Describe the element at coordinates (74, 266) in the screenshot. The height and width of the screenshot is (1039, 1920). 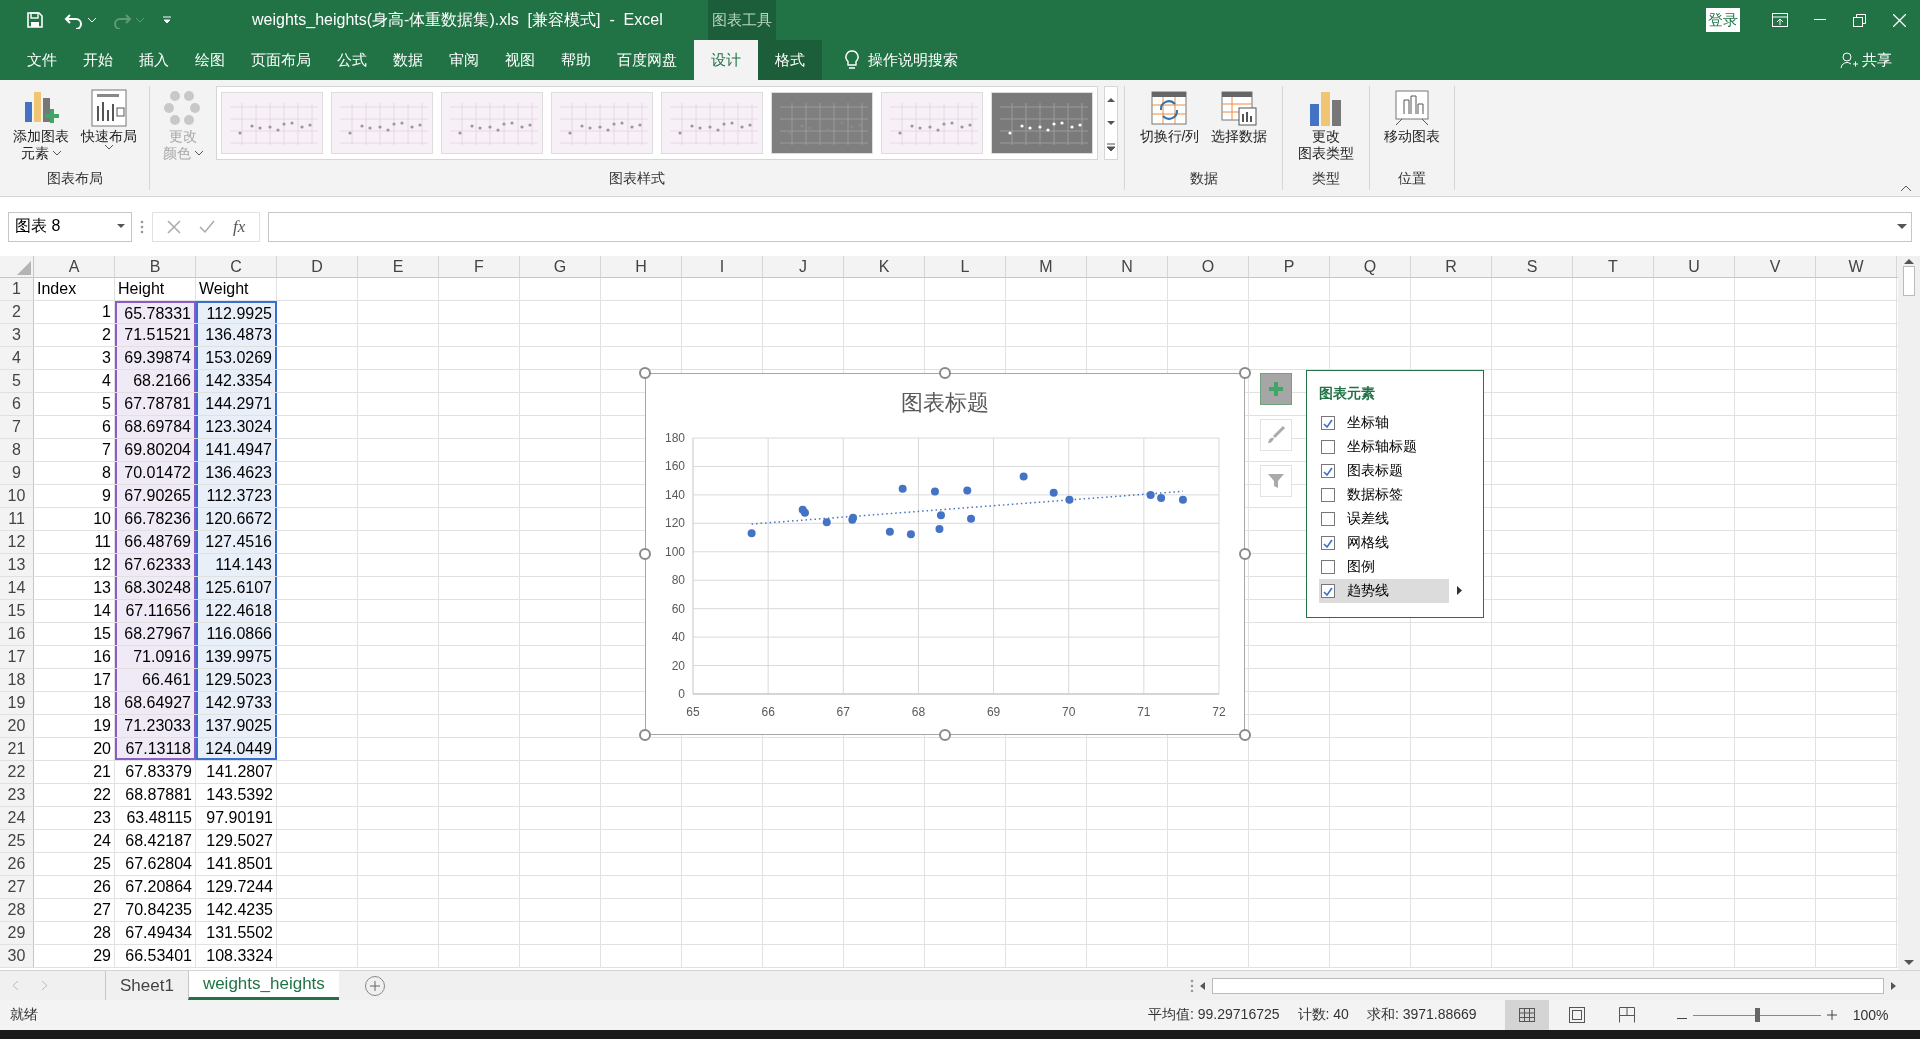
I see `column-header: A` at that location.